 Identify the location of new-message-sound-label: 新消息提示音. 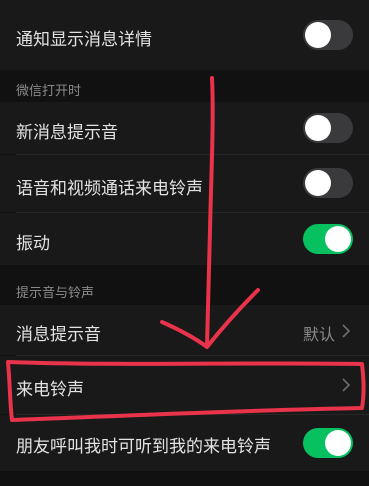
(67, 133).